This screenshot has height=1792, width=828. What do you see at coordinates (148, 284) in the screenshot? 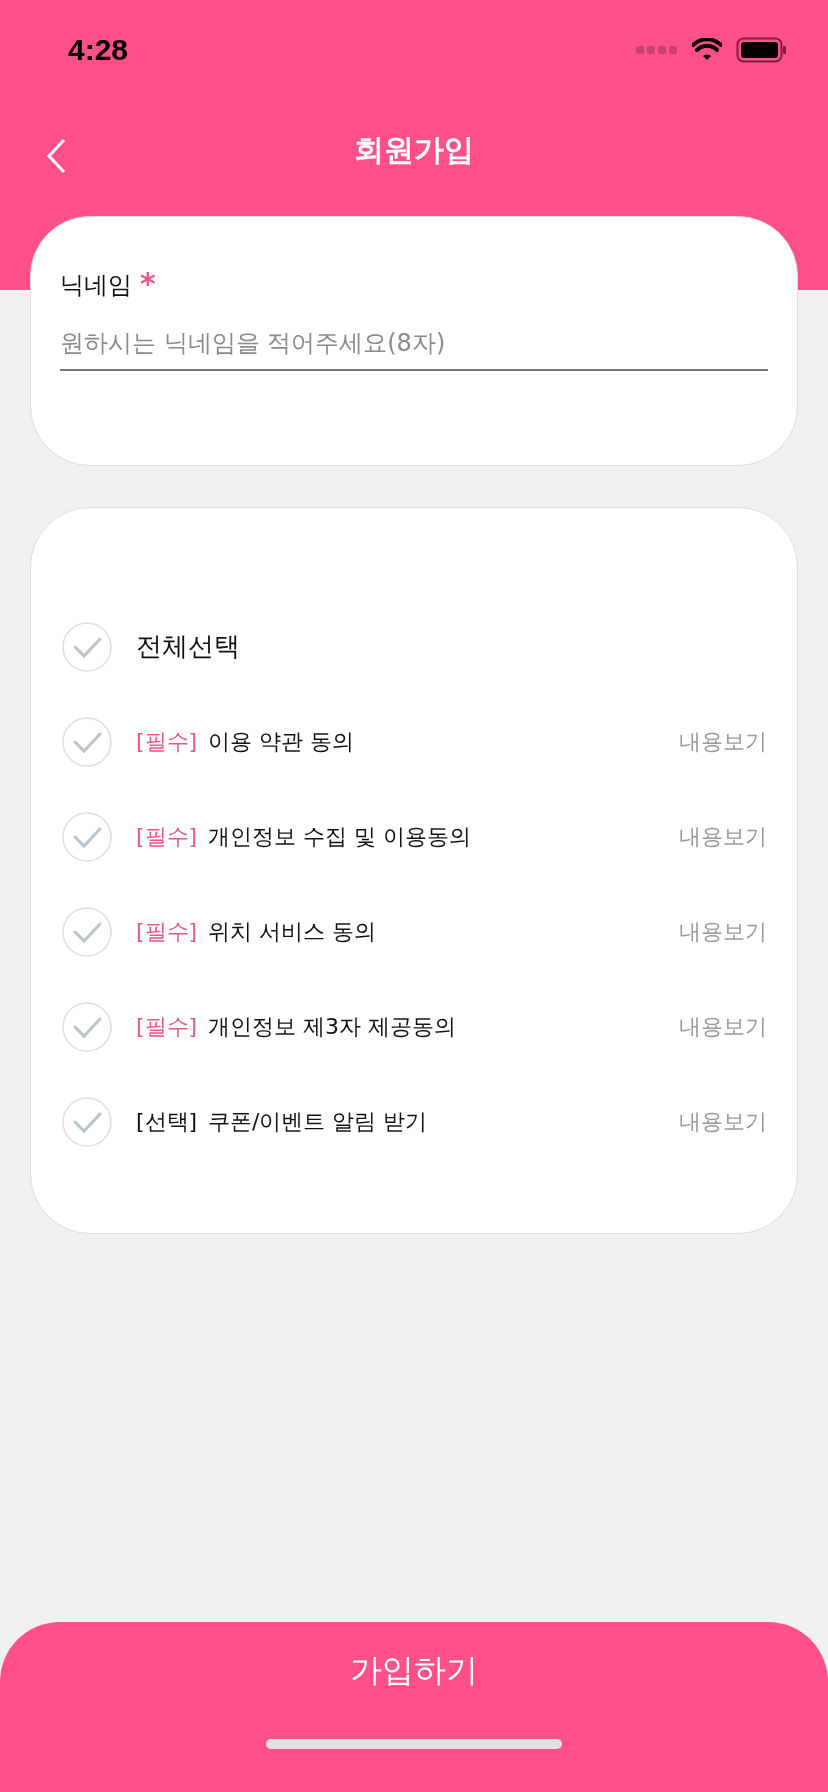
I see `required-mark: *` at bounding box center [148, 284].